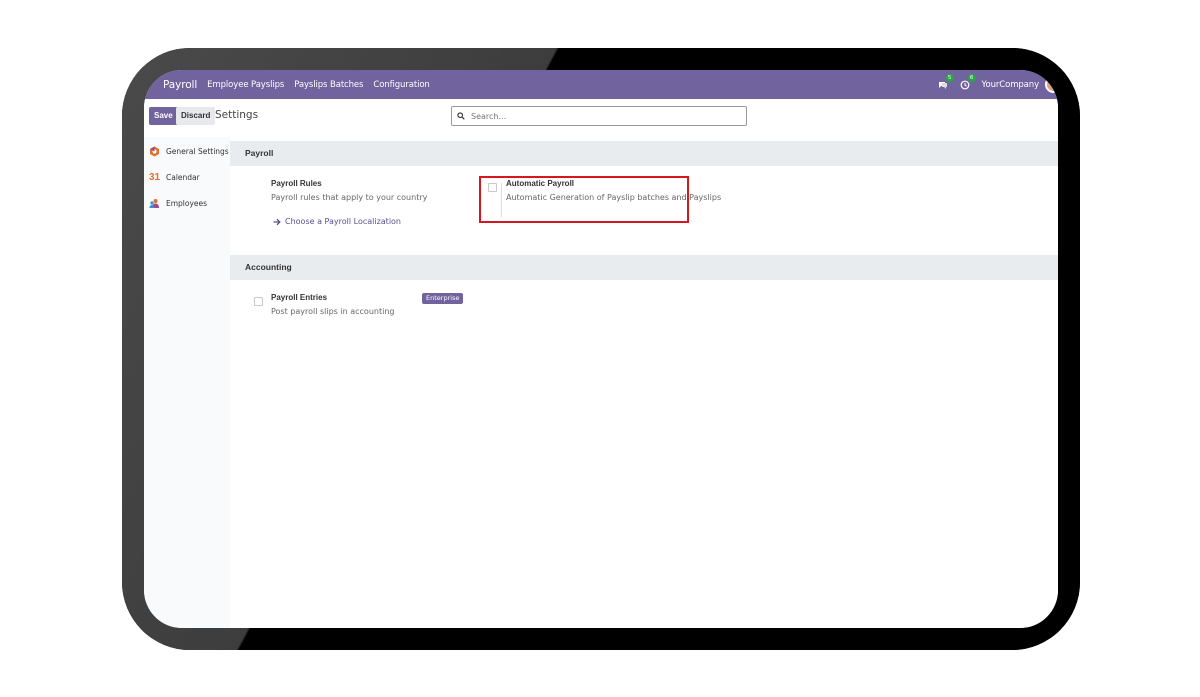 This screenshot has height=697, width=1200. Describe the element at coordinates (163, 116) in the screenshot. I see `save-button: Save` at that location.